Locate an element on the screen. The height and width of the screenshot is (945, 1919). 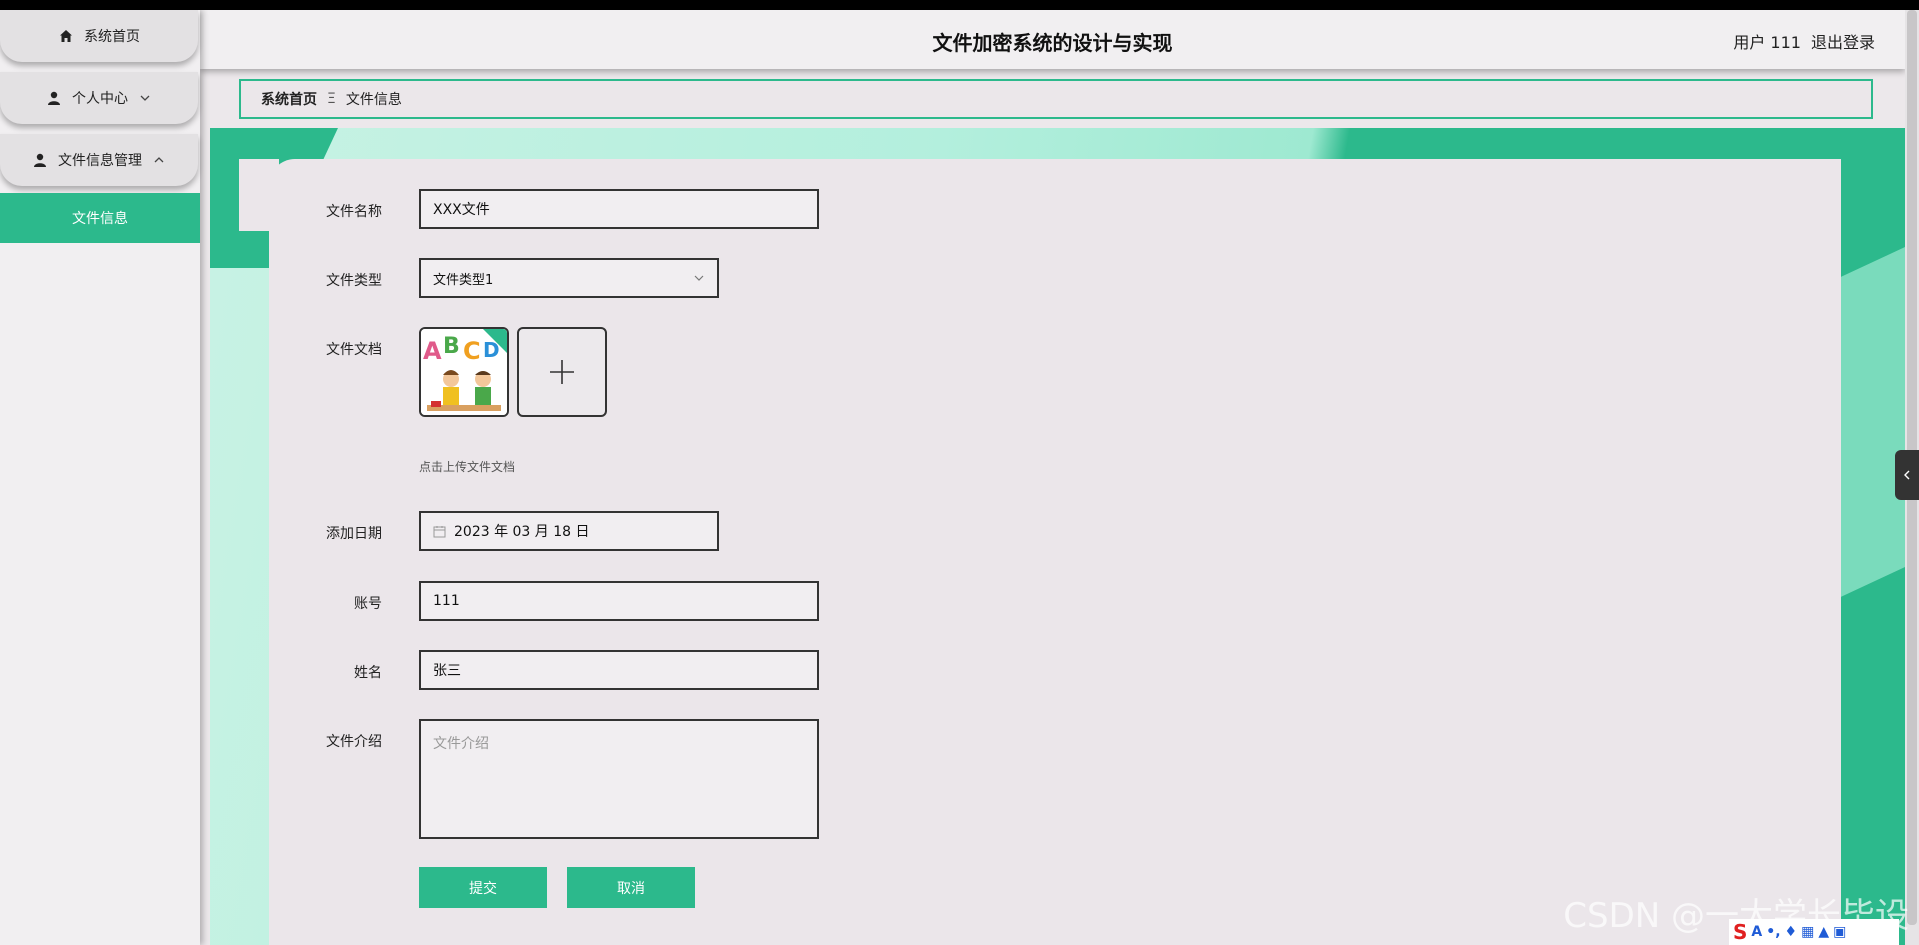
file-doc-label: 文件文档 is located at coordinates (354, 350).